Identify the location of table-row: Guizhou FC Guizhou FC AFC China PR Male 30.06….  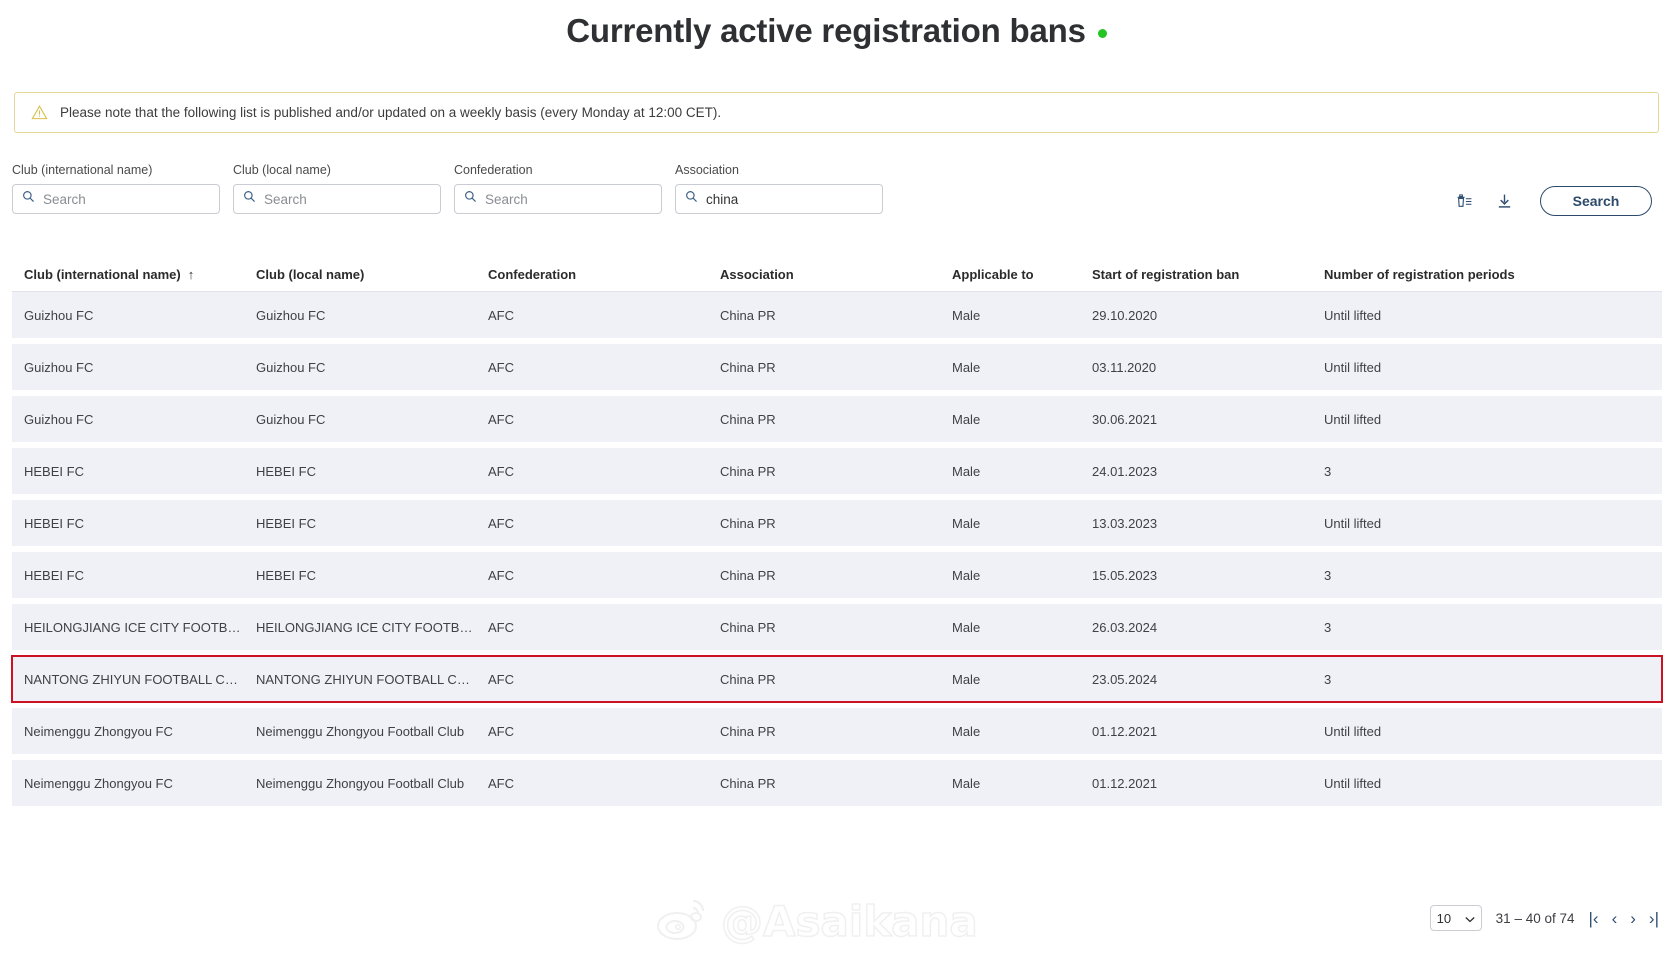
(837, 419).